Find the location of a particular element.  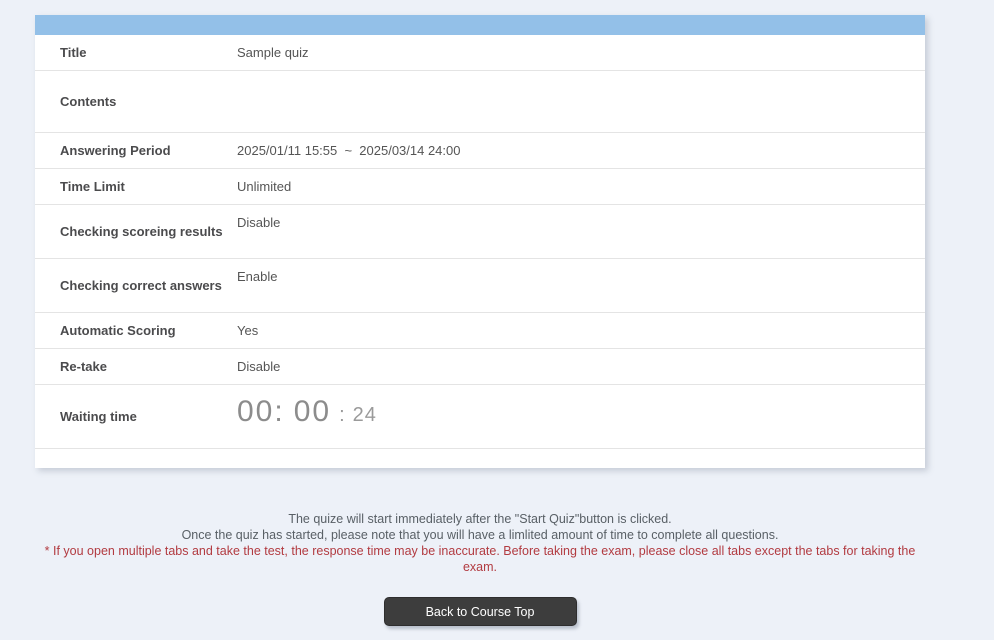

table-row-retake: Re-take Disable is located at coordinates (480, 367).